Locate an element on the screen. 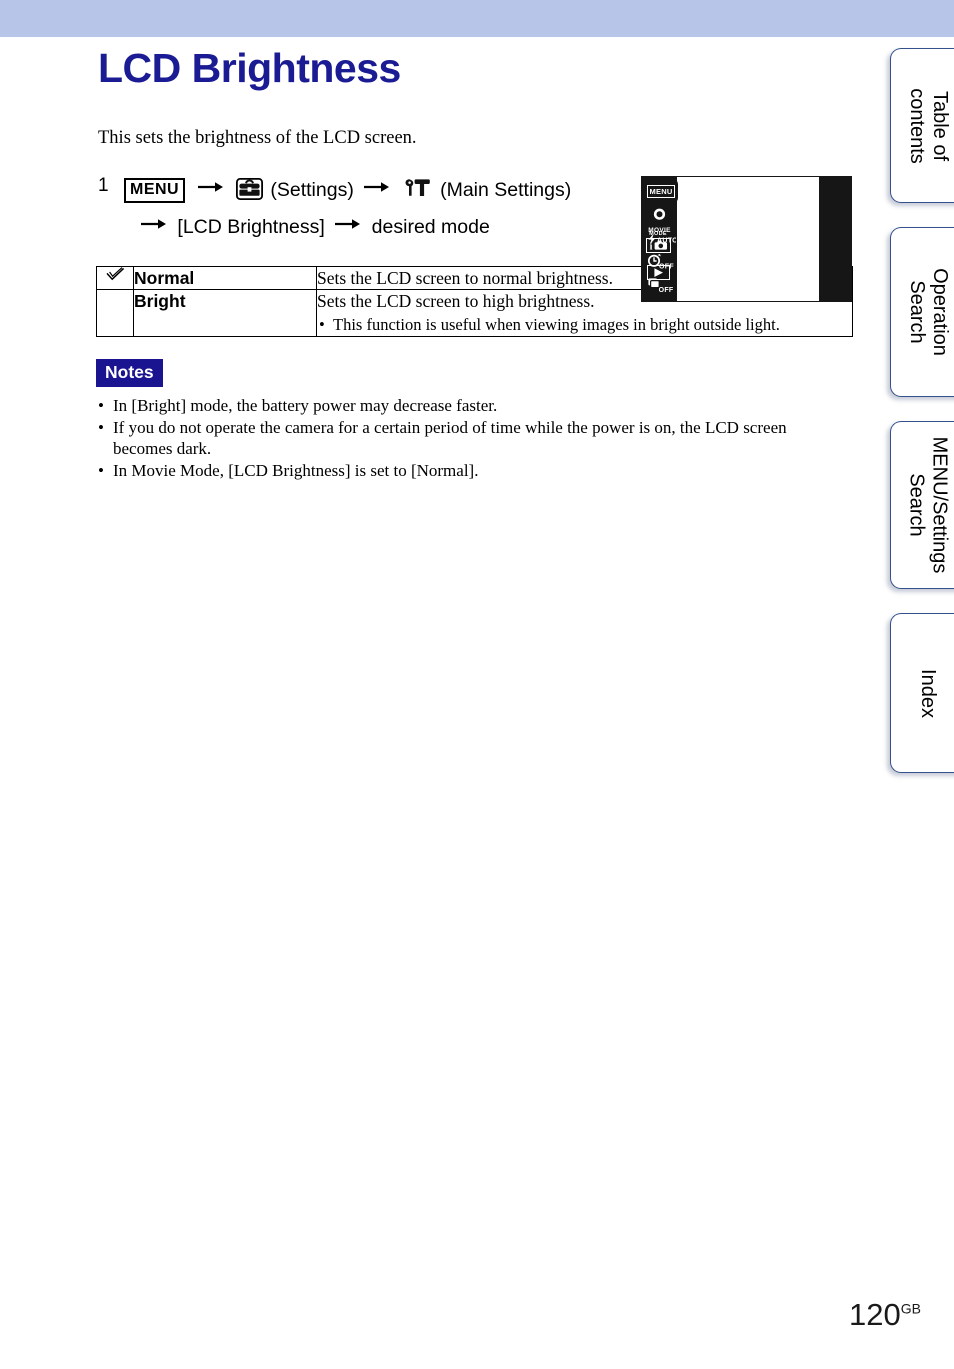  page-number-value: 120 is located at coordinates (875, 1314).